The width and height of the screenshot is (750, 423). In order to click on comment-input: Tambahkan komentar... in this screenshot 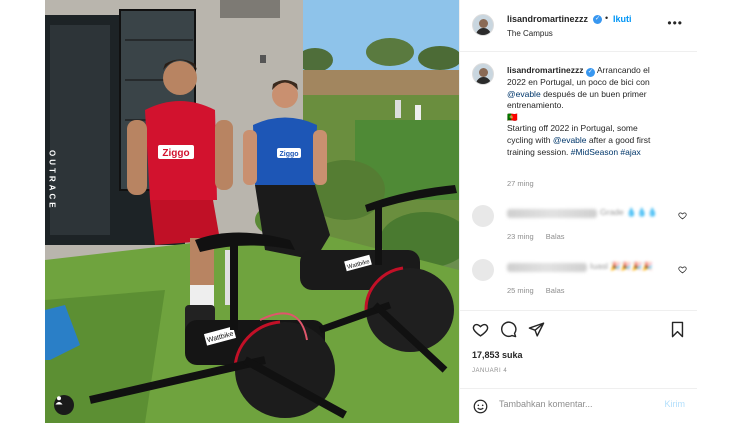, I will do `click(546, 404)`.